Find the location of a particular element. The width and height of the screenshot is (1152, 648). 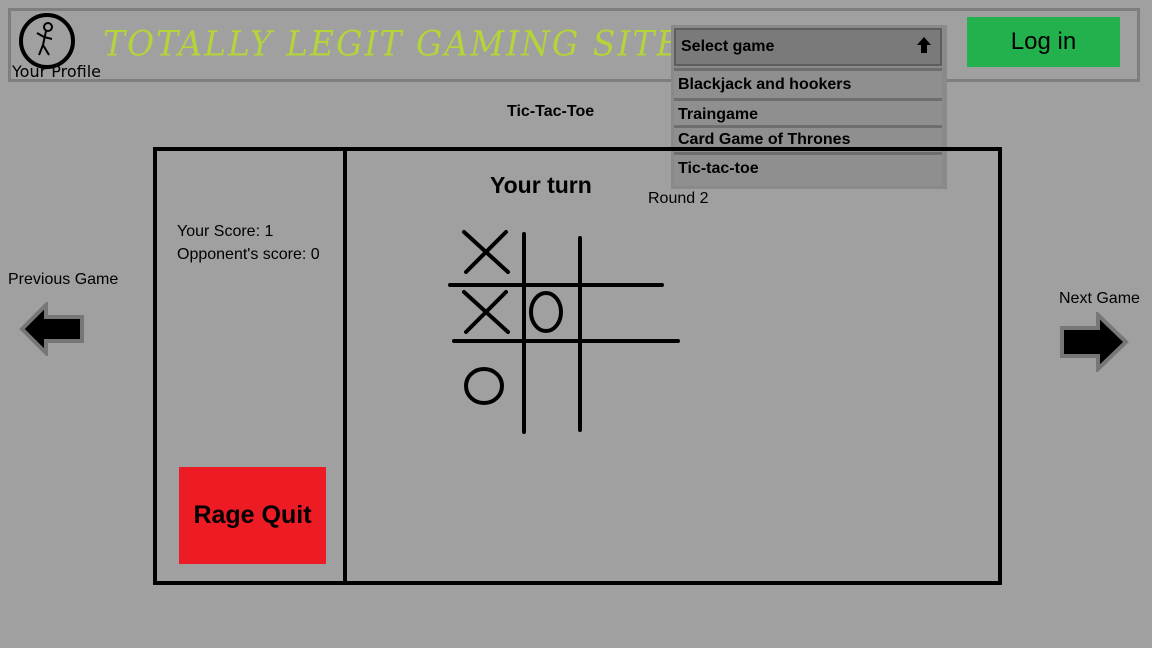

score-panel: Your Score: 1 Opponent's score: 0 is located at coordinates (248, 243).